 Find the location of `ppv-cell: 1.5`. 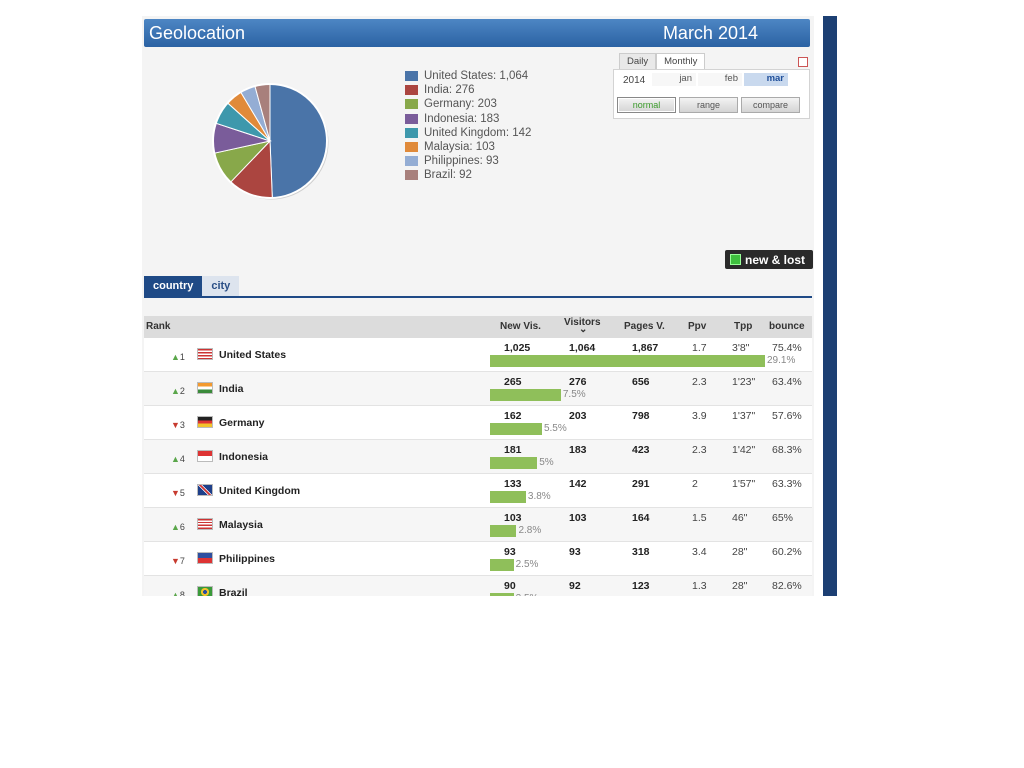

ppv-cell: 1.5 is located at coordinates (699, 518).